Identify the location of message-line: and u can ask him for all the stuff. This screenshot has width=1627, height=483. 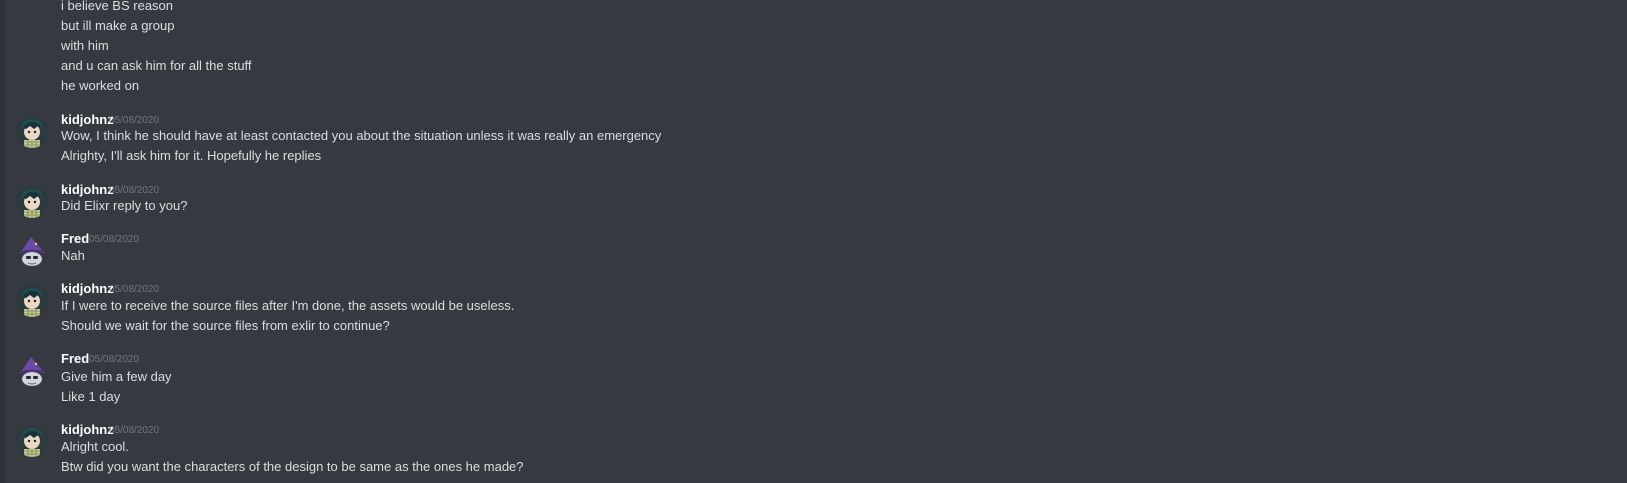
(156, 65).